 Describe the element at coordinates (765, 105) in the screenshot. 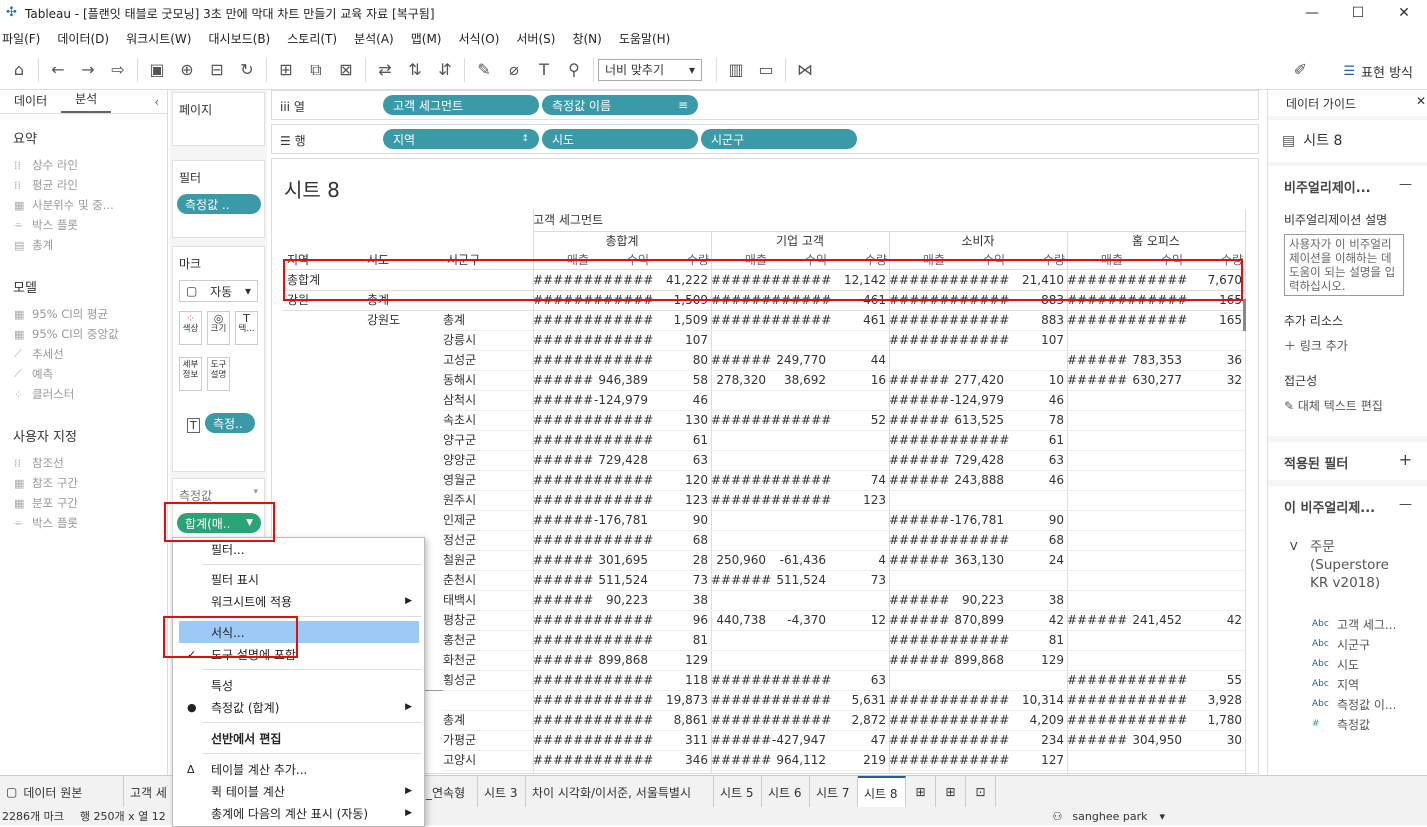

I see `columns-shelf: iii 열 고객 세그먼트 측정값 이름 ≡` at that location.